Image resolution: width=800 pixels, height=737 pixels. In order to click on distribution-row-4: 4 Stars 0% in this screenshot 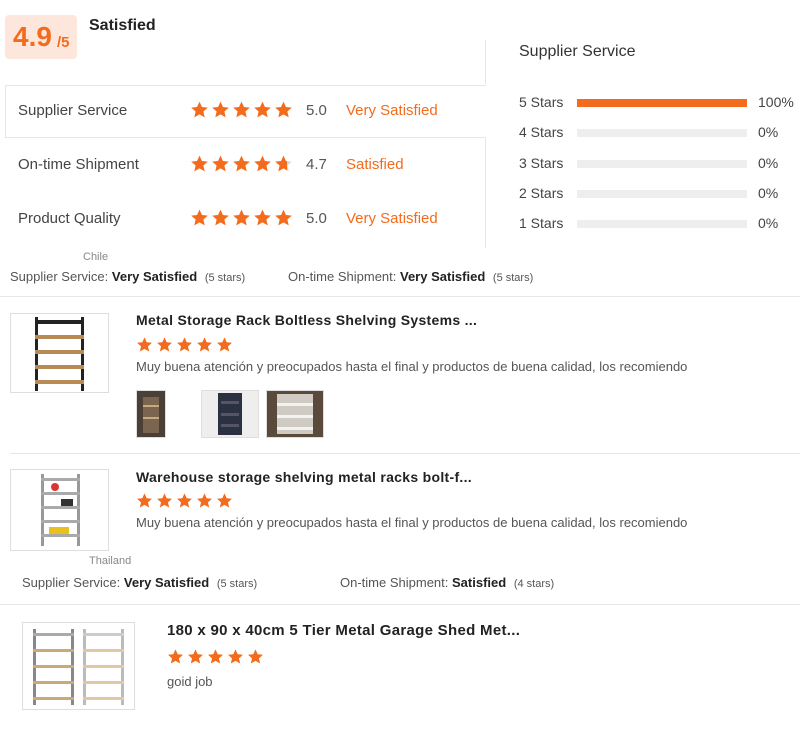, I will do `click(659, 133)`.